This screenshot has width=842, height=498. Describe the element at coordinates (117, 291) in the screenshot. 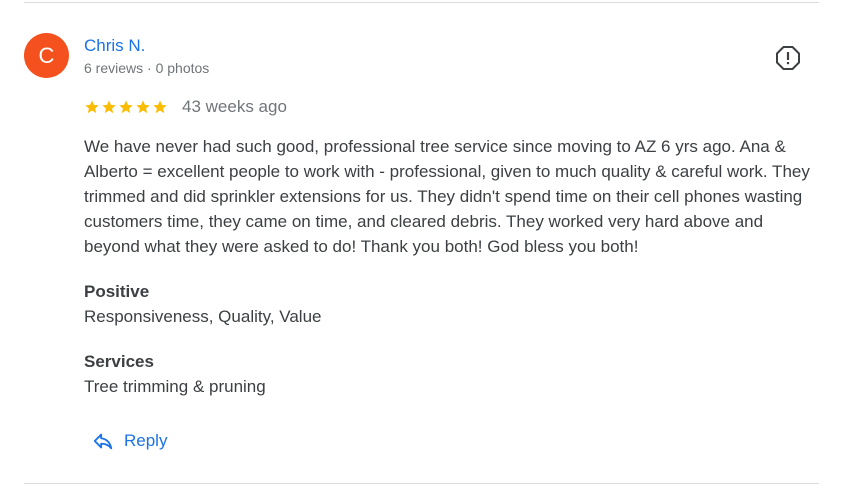

I see `positive-label: Positive` at that location.